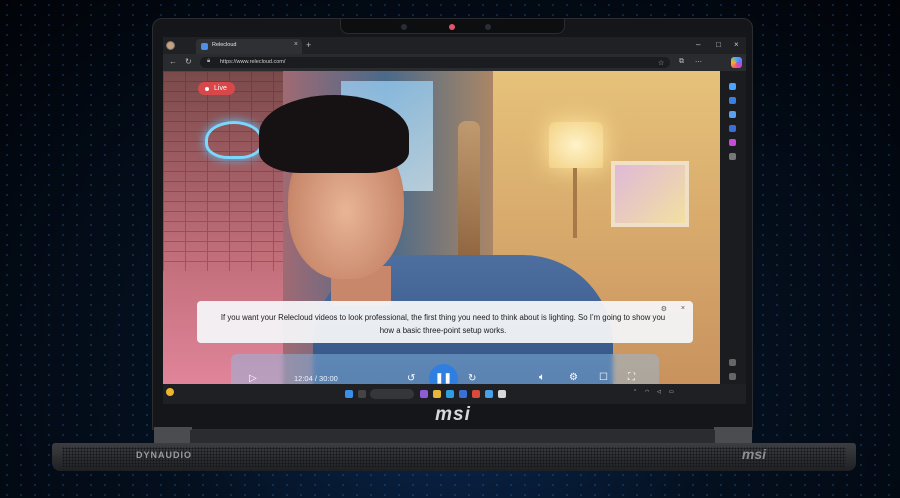 This screenshot has width=900, height=498. Describe the element at coordinates (736, 44) in the screenshot. I see `close-window-icon: ×` at that location.